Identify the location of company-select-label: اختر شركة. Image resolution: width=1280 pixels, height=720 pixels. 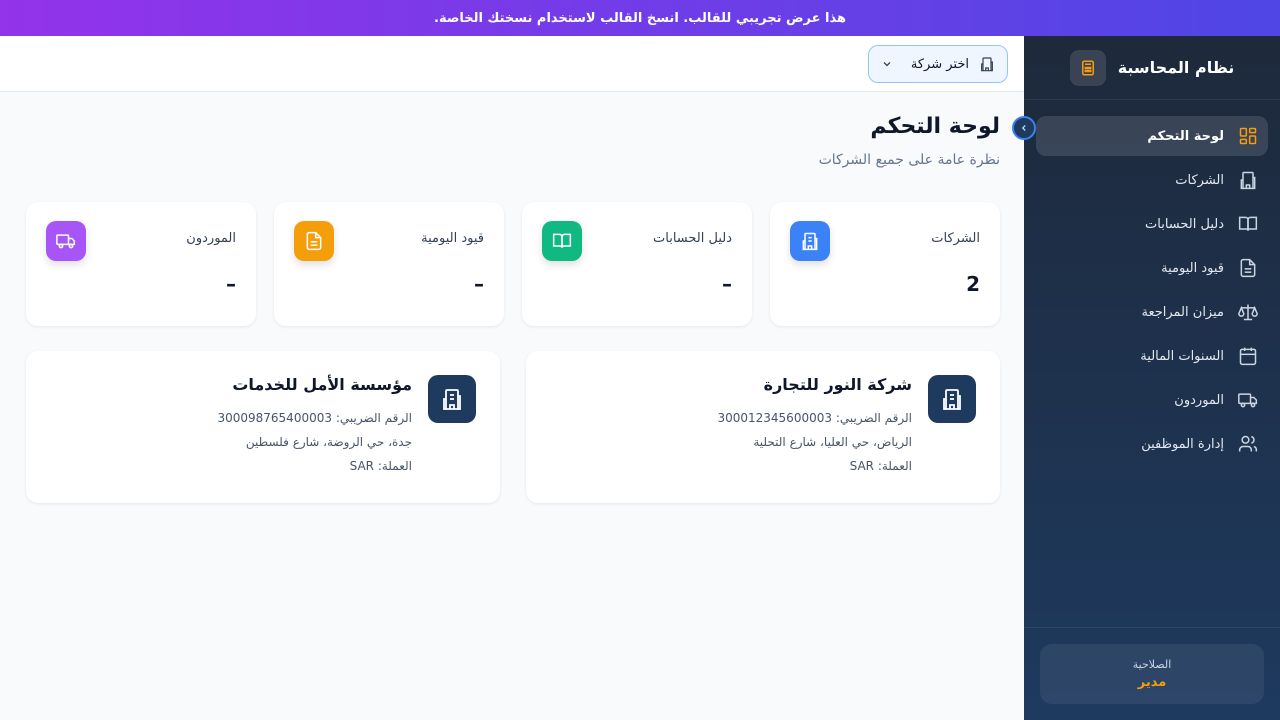
(939, 64).